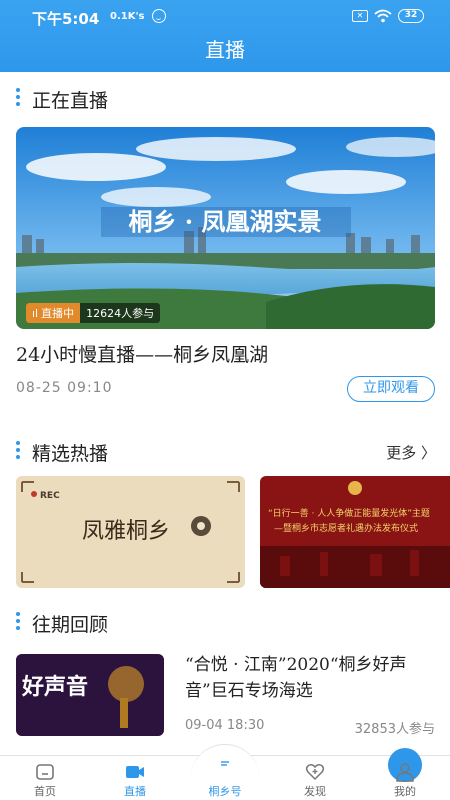 Image resolution: width=450 pixels, height=800 pixels. Describe the element at coordinates (391, 389) in the screenshot. I see `watch-now-button: 立即观看` at that location.